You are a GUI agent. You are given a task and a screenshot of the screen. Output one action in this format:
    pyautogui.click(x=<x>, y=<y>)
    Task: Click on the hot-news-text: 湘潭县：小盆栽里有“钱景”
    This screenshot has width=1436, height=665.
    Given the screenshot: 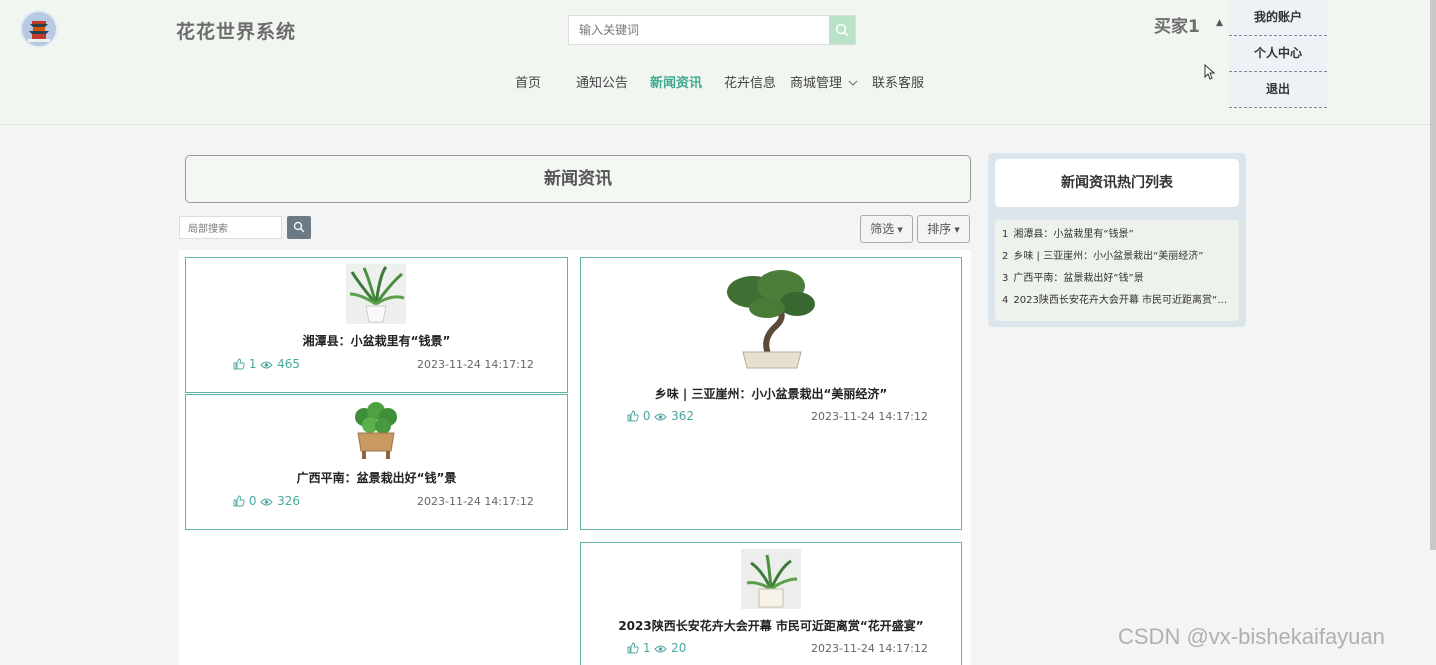 What is the action you would take?
    pyautogui.click(x=1073, y=234)
    